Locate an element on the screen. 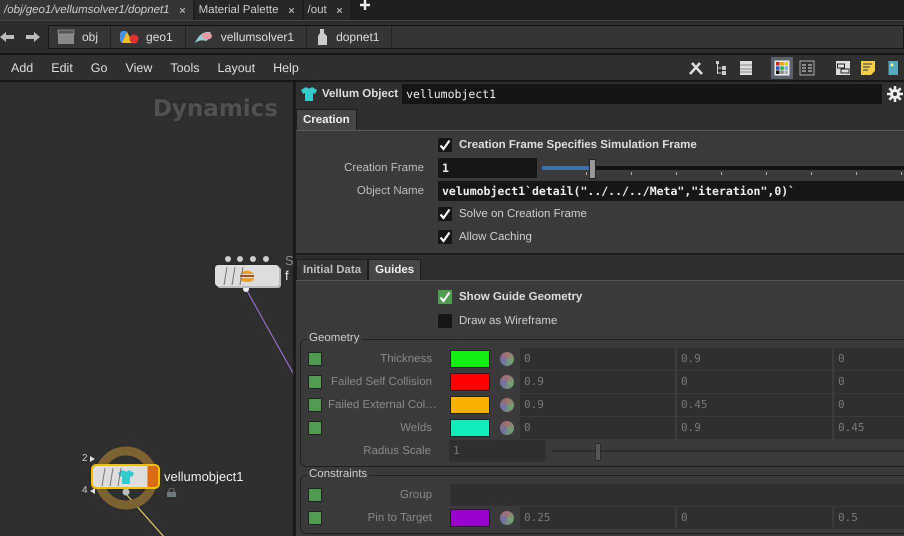 This screenshot has height=536, width=904. path-tab: /obj/geo1/vellumsolver1/dopnet1 is located at coordinates (96, 10).